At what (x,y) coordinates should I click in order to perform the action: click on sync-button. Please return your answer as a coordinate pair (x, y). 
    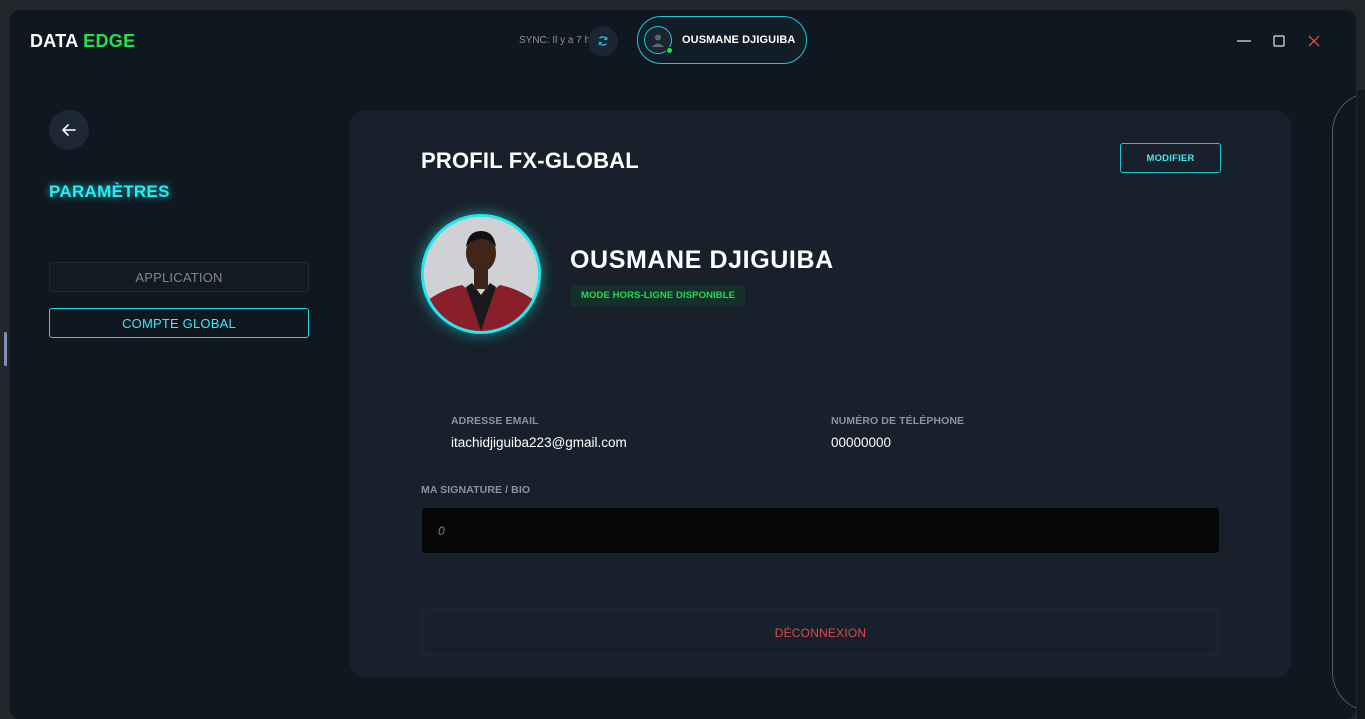
    Looking at the image, I should click on (603, 41).